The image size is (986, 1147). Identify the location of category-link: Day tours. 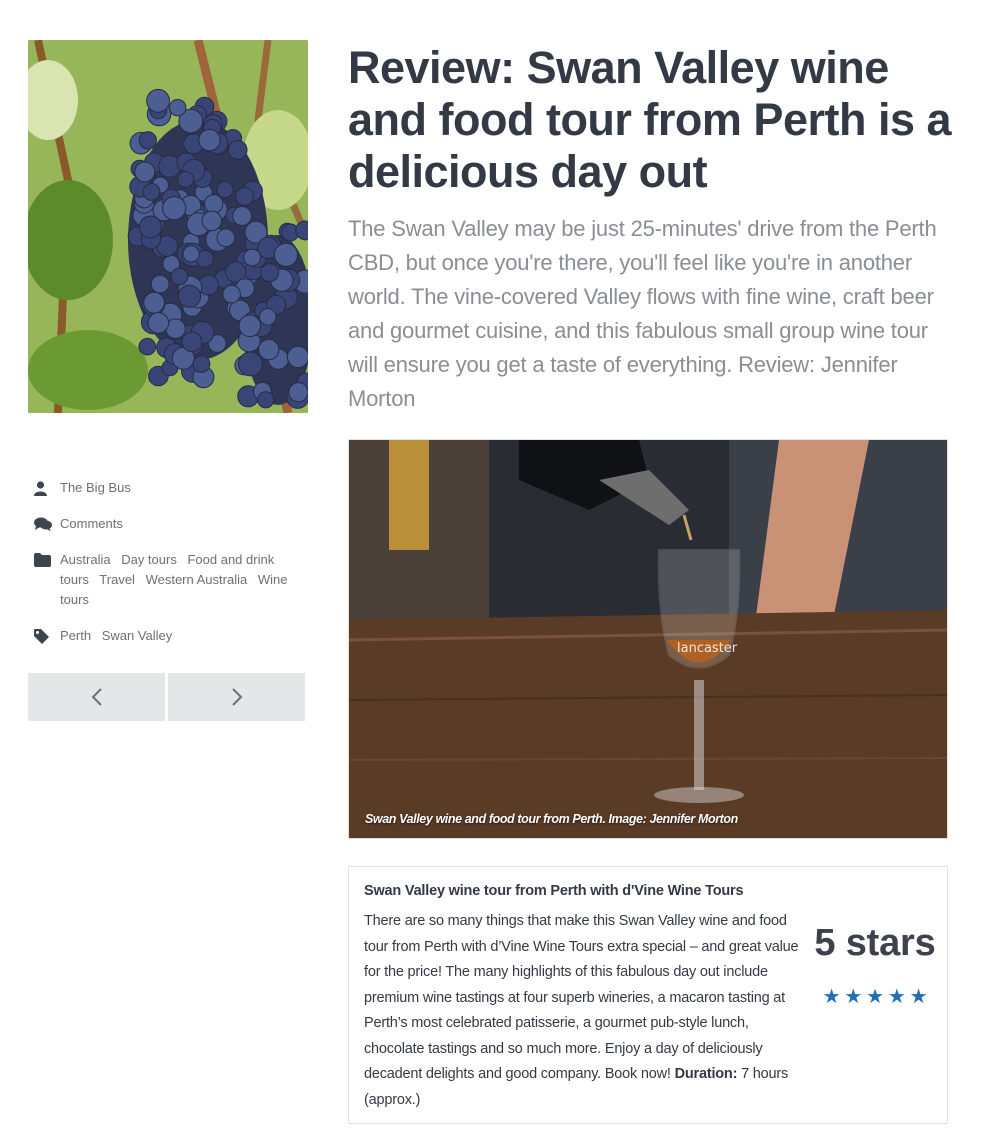
(149, 559).